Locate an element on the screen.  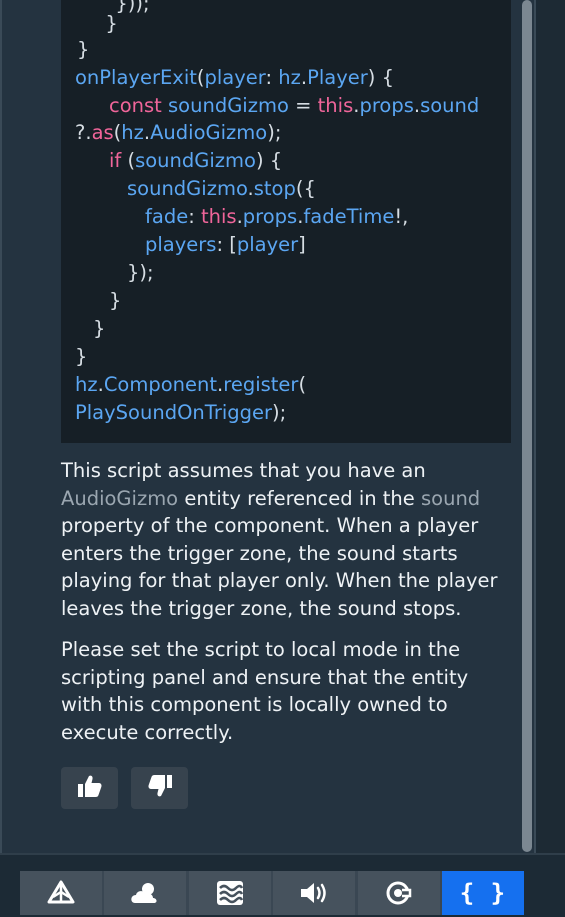
paragraph-text: property of the component. When a player is located at coordinates (270, 525).